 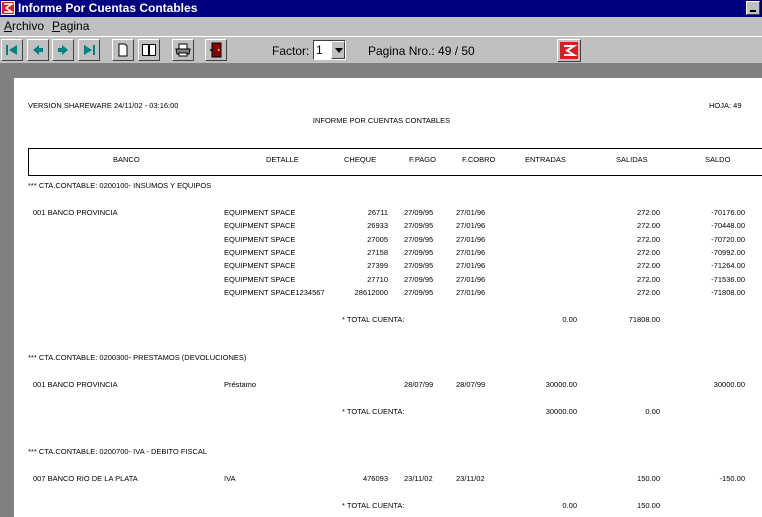 I want to click on col-fpago: F.PAGO, so click(x=422, y=159).